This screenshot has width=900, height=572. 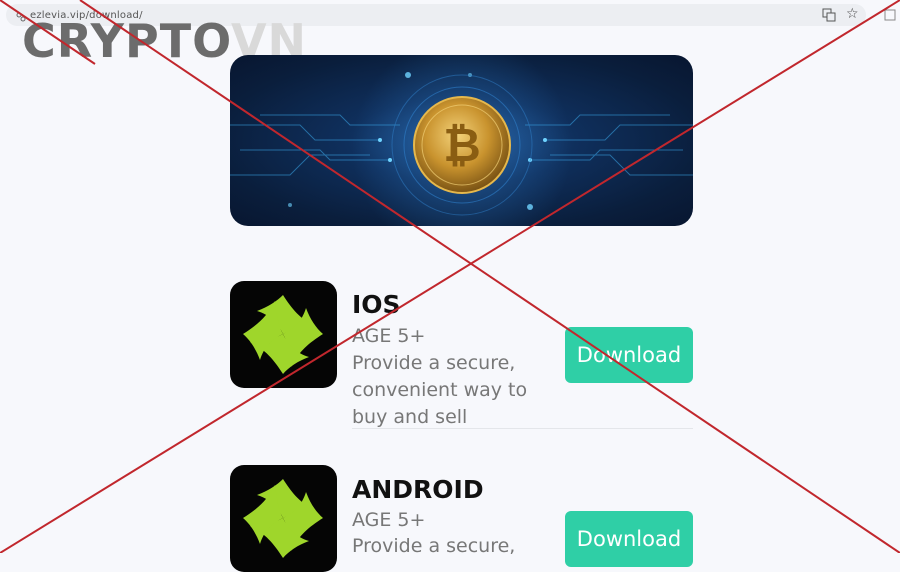 What do you see at coordinates (852, 14) in the screenshot?
I see `star-icon: ☆` at bounding box center [852, 14].